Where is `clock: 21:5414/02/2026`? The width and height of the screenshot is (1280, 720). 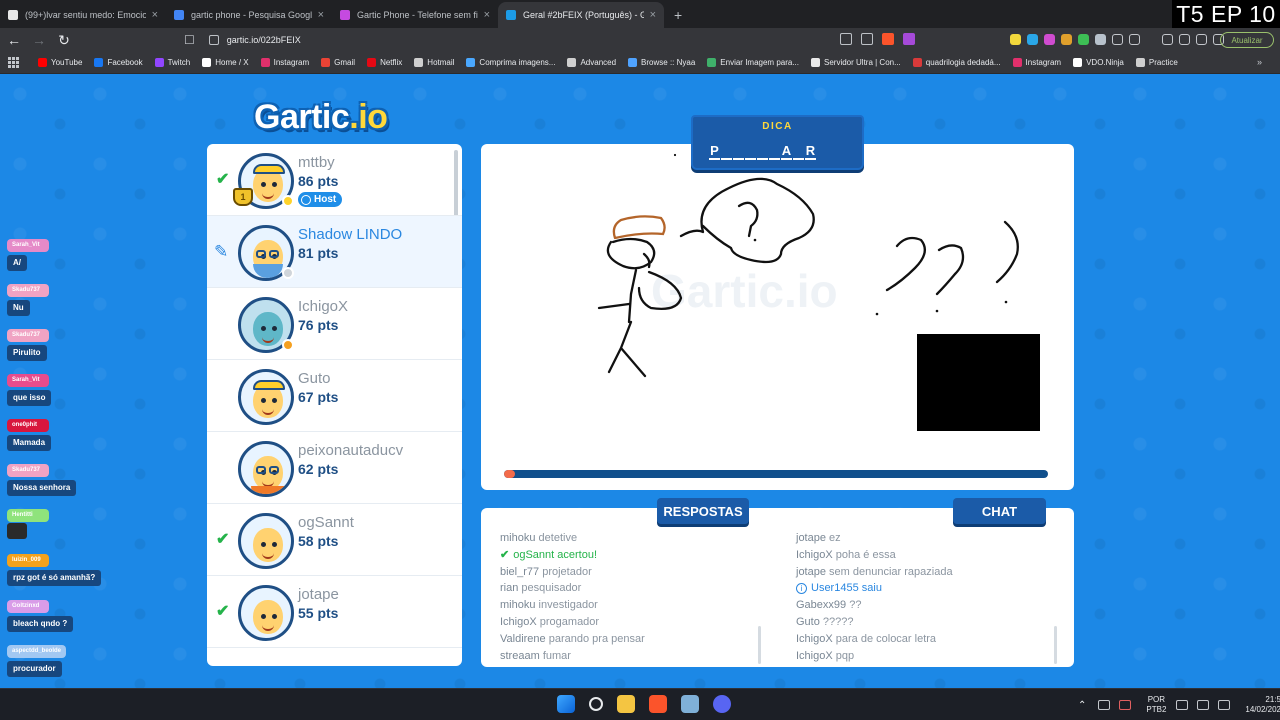
clock: 21:5414/02/2026 is located at coordinates (1262, 705).